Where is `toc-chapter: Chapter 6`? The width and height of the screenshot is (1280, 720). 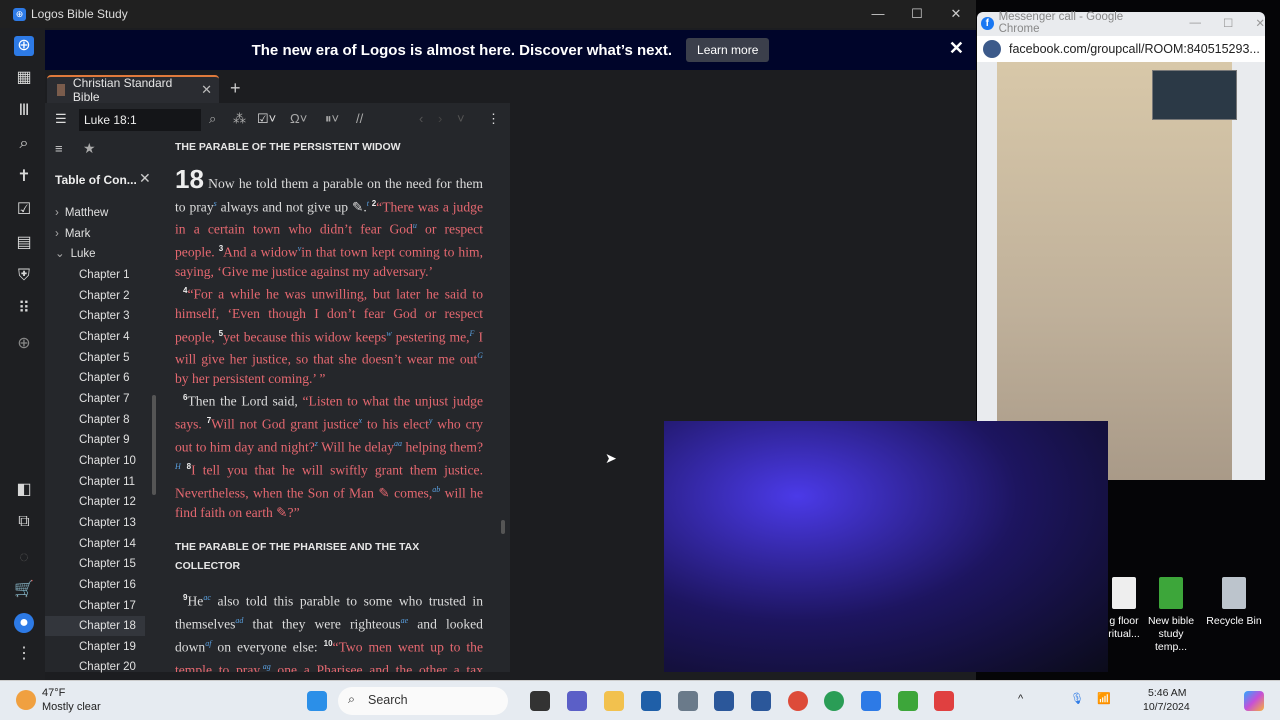
toc-chapter: Chapter 6 is located at coordinates (87, 378).